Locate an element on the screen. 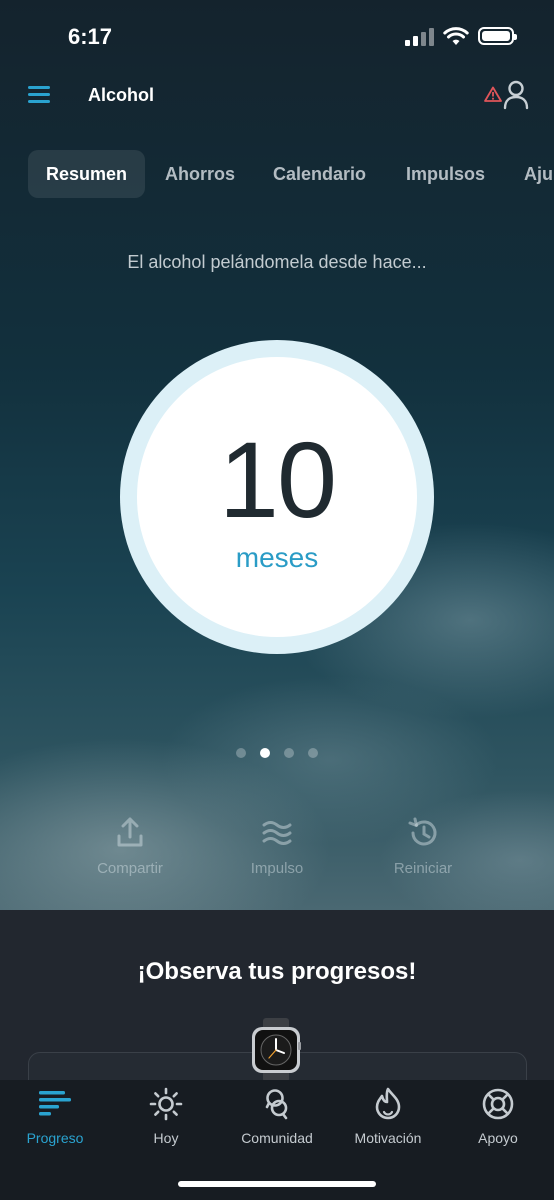  status-time: 6:17 is located at coordinates (90, 36).